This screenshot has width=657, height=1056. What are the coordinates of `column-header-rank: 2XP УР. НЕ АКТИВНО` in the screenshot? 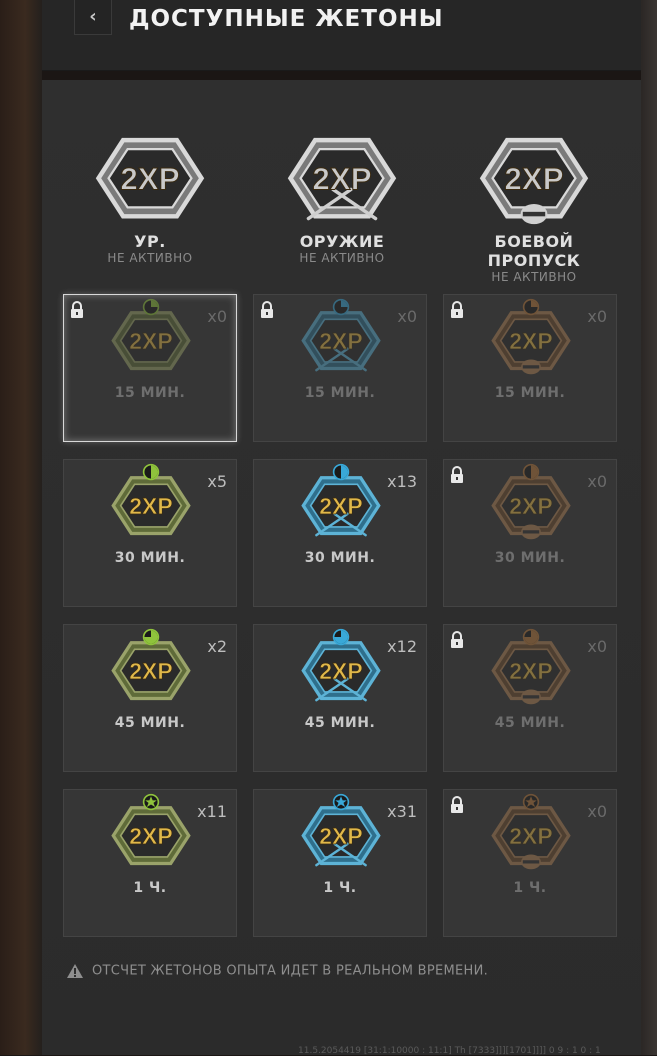 It's located at (150, 192).